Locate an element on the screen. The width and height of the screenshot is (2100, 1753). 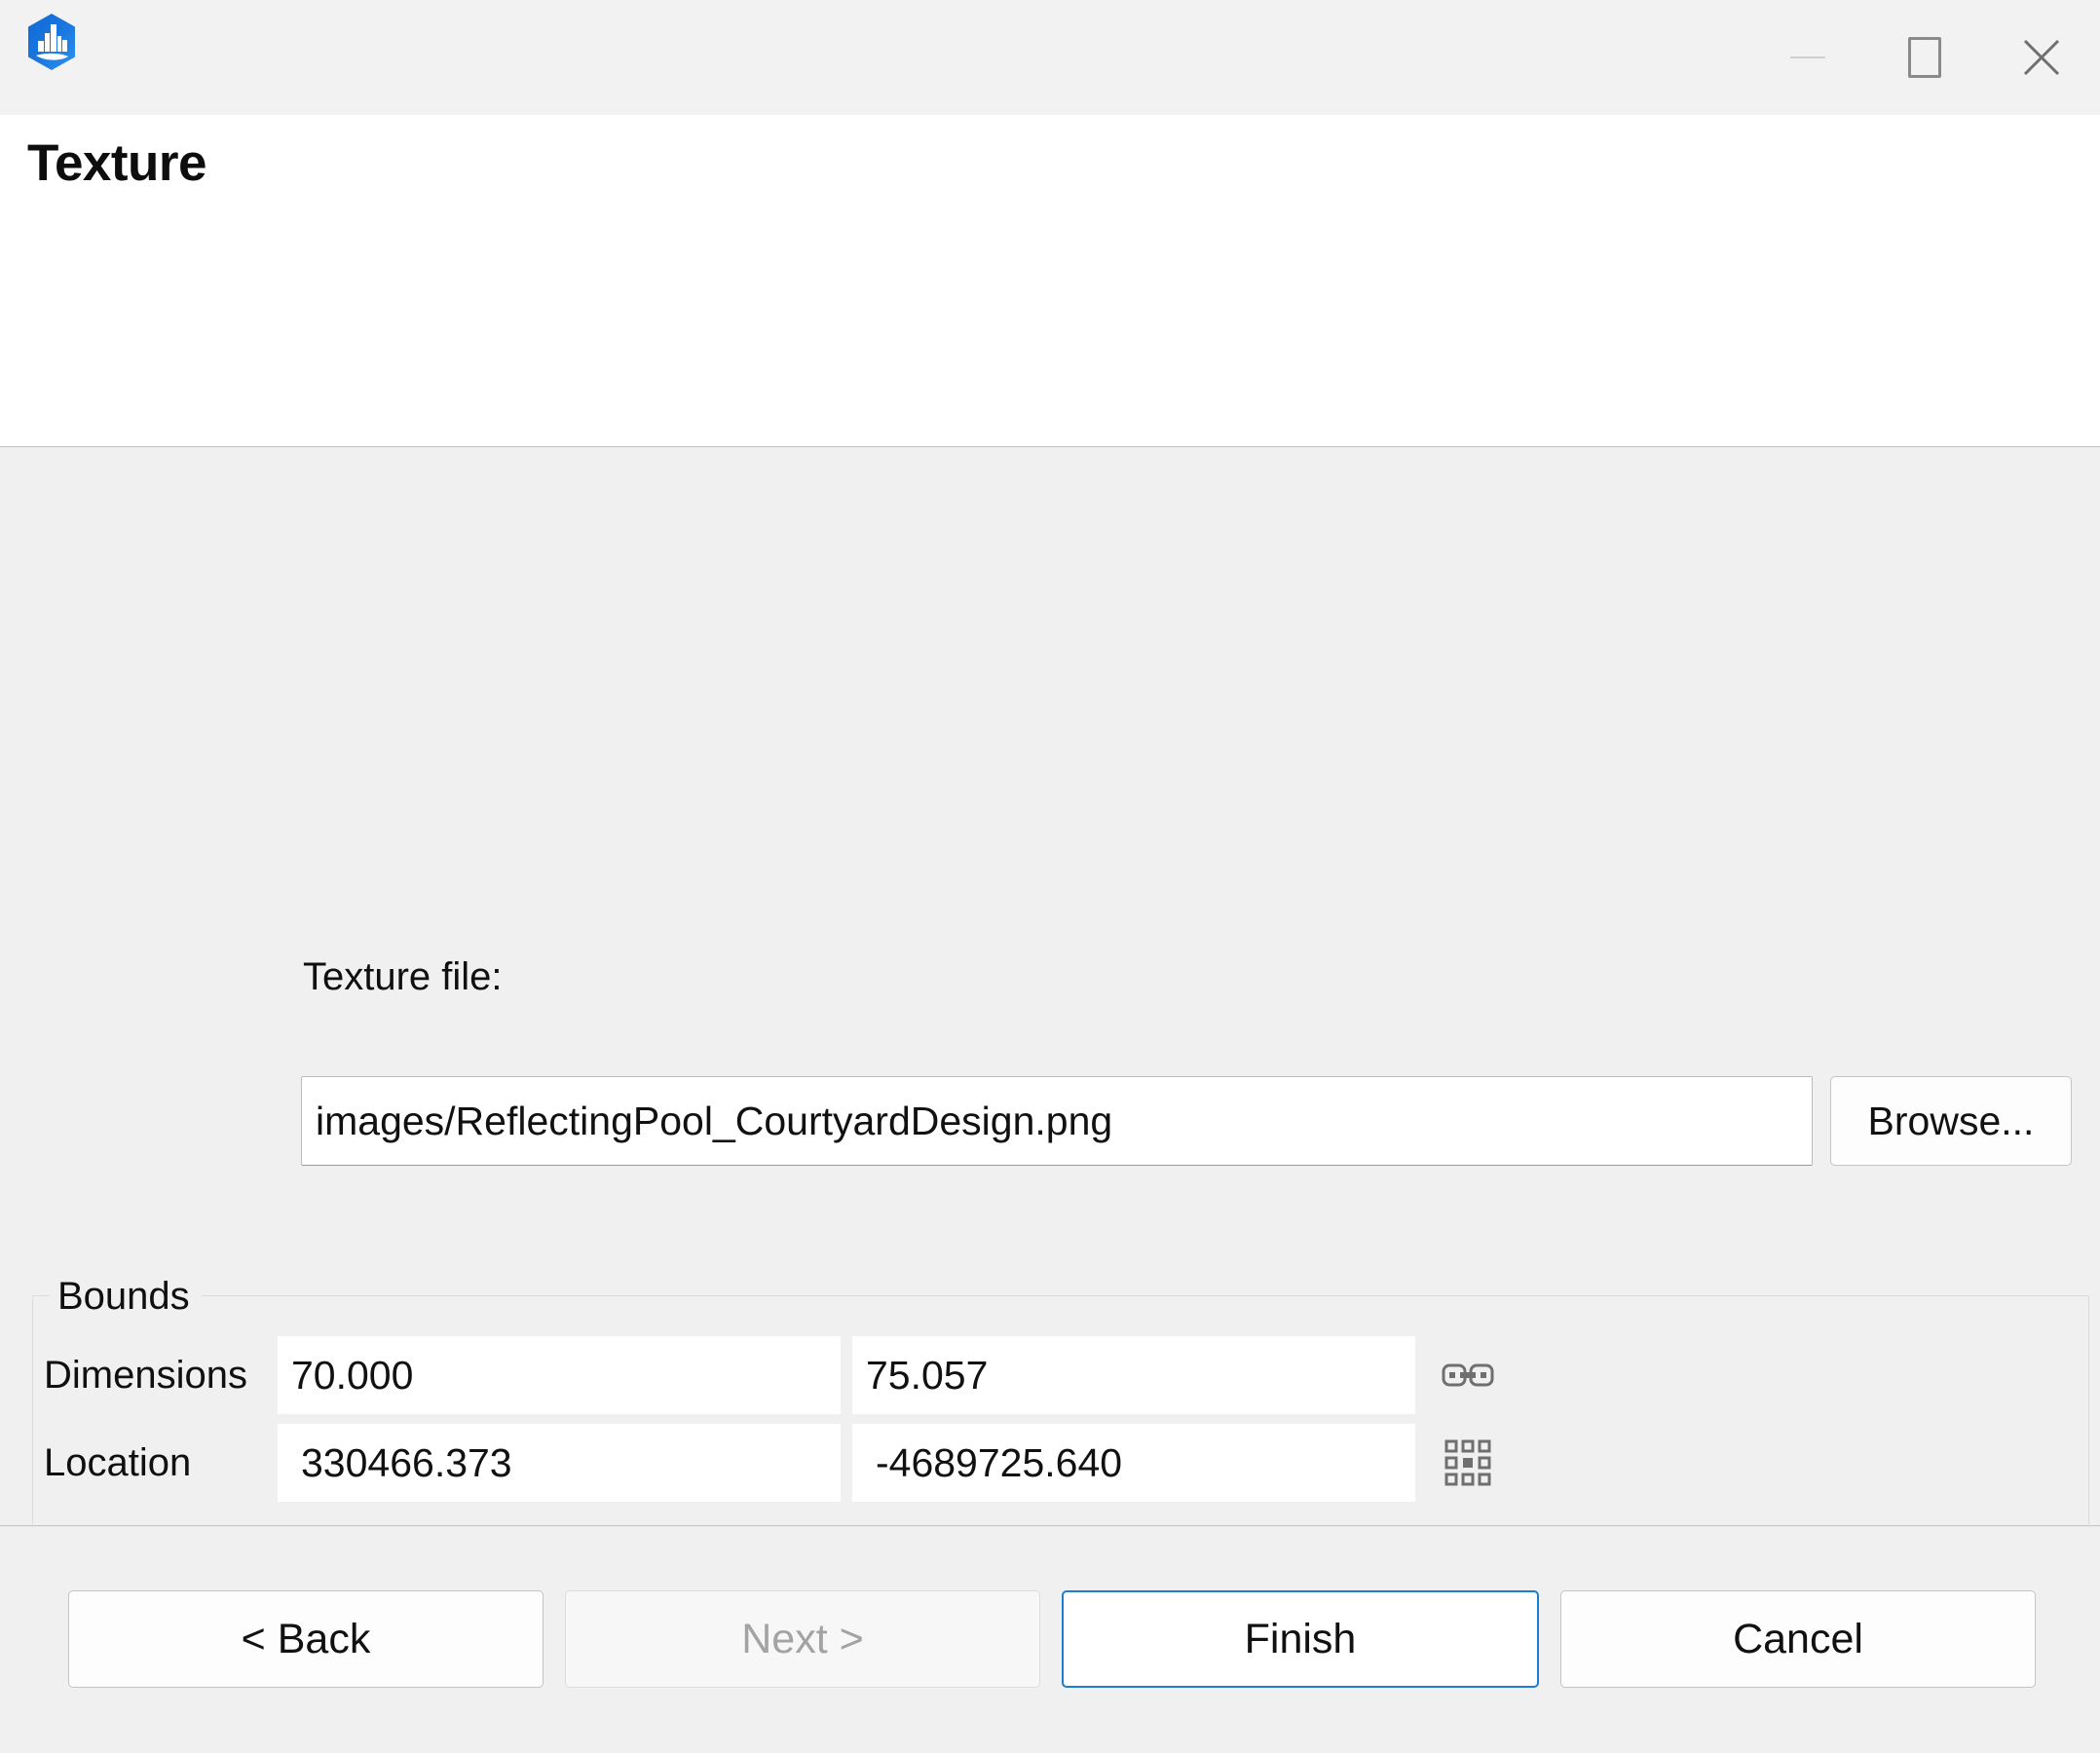
back-button: < Back is located at coordinates (306, 1639).